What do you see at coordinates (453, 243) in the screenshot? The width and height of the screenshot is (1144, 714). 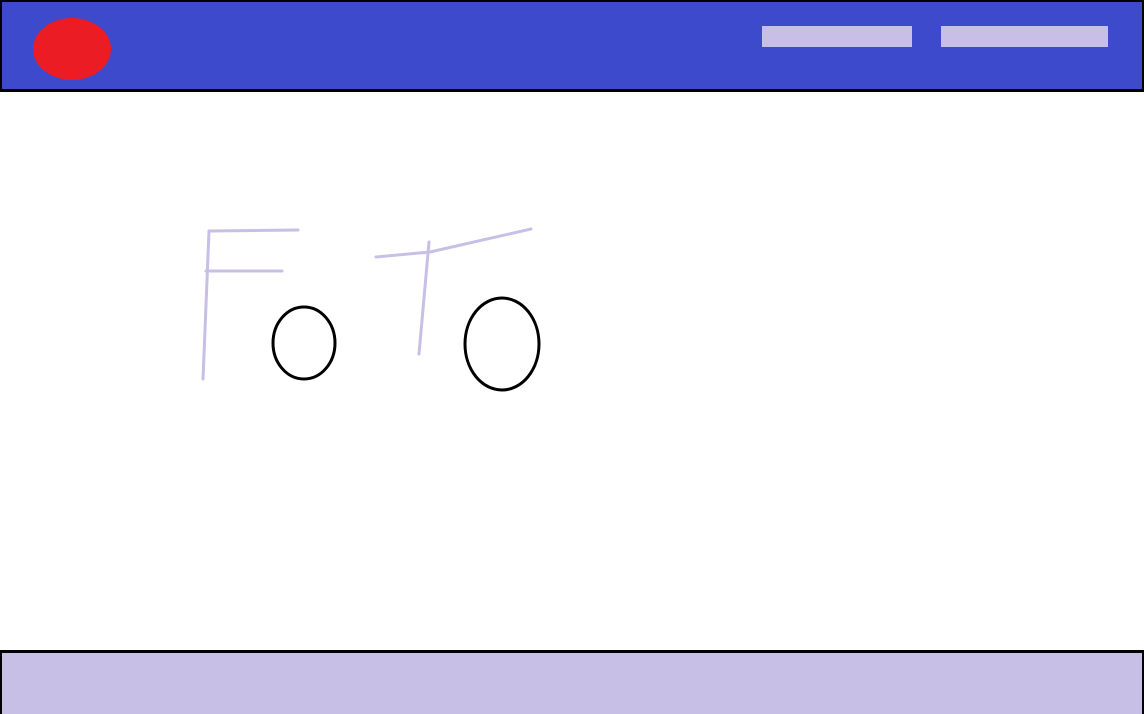 I see `sketch-letter-t-top` at bounding box center [453, 243].